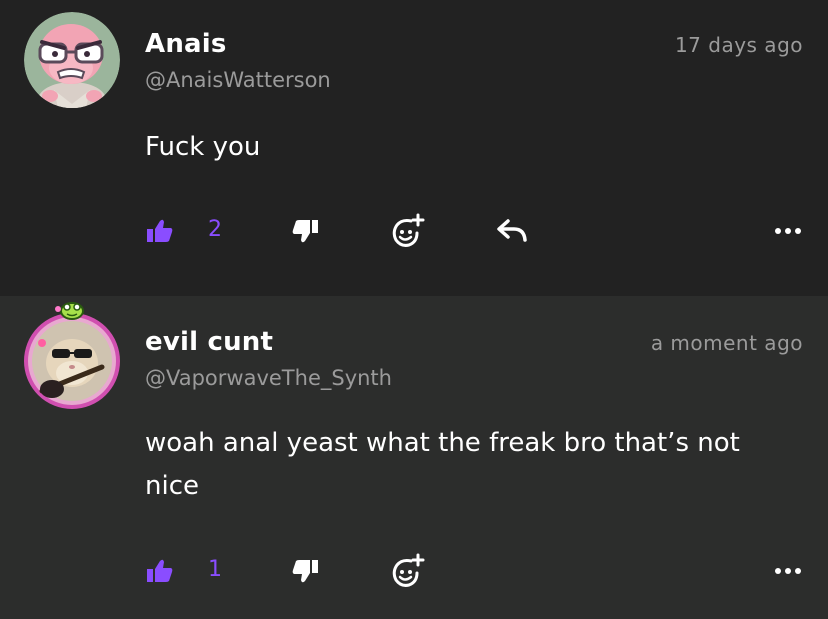 This screenshot has width=828, height=619. I want to click on timestamp: 17 days ago, so click(738, 45).